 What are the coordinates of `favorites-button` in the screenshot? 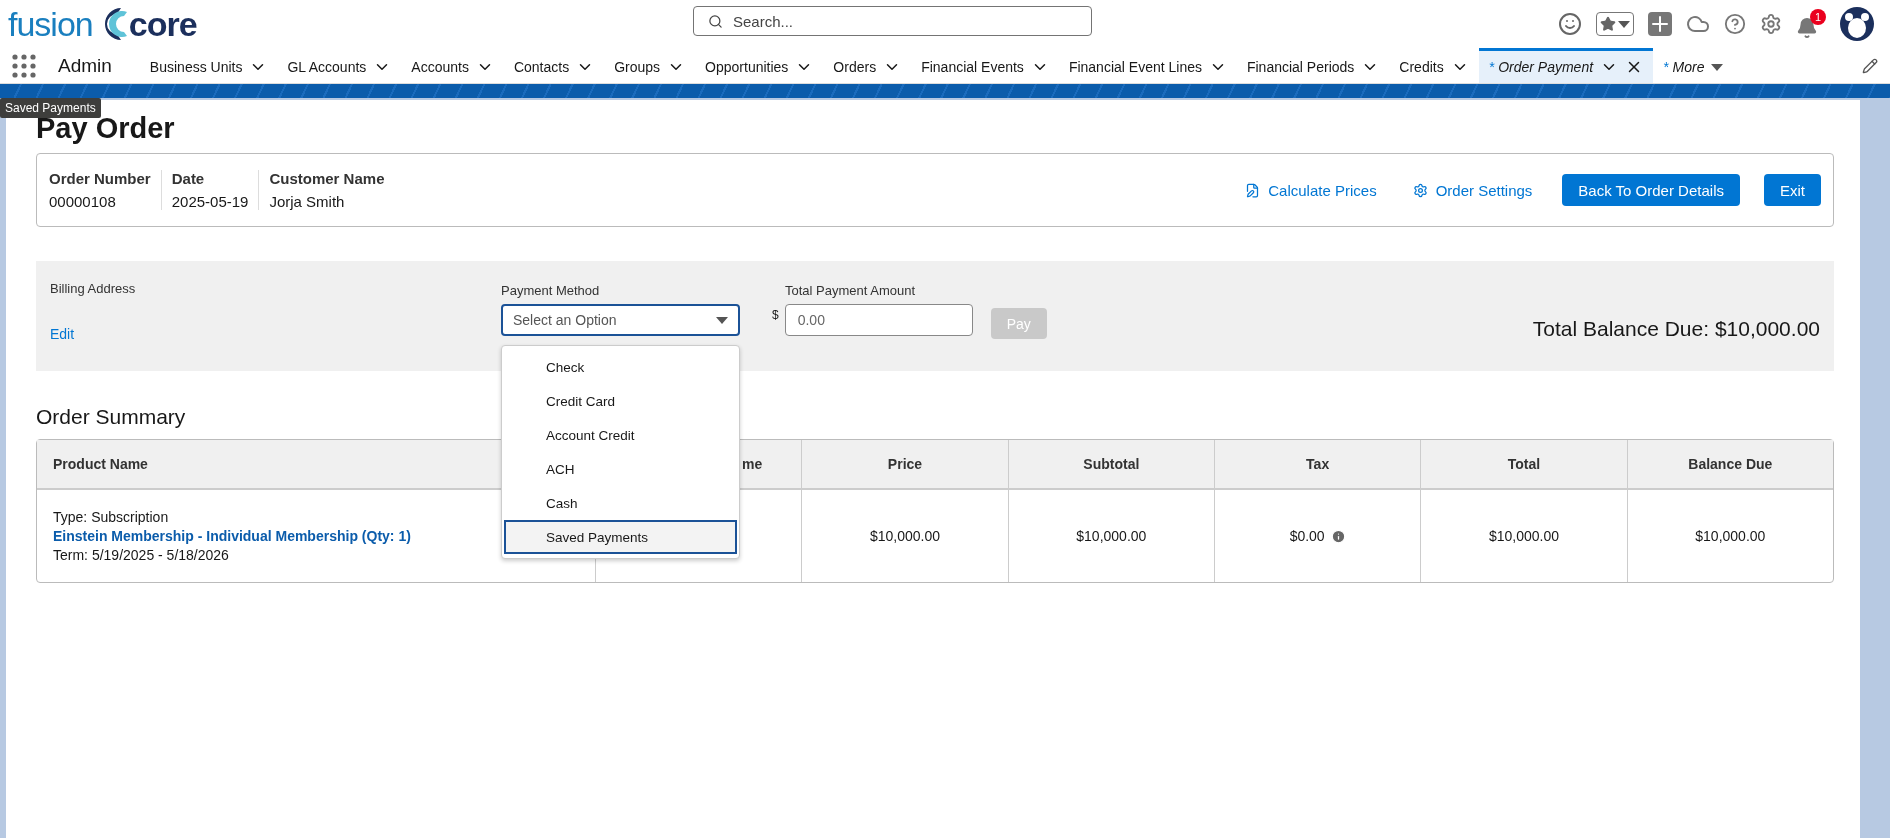 It's located at (1615, 24).